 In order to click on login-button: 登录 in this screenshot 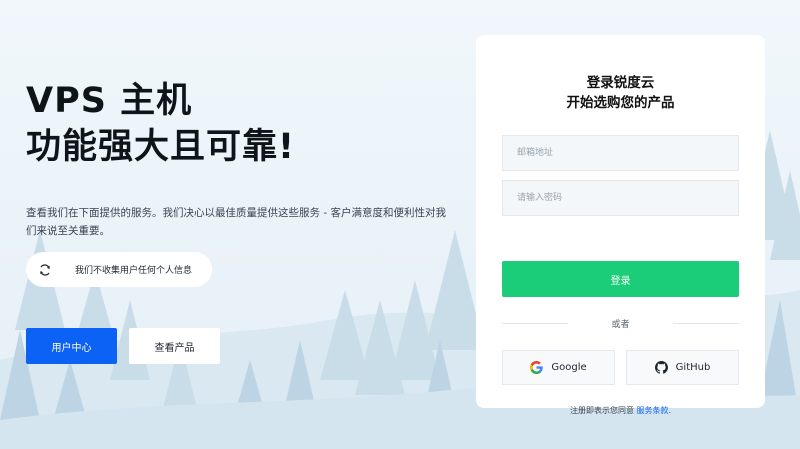, I will do `click(620, 279)`.